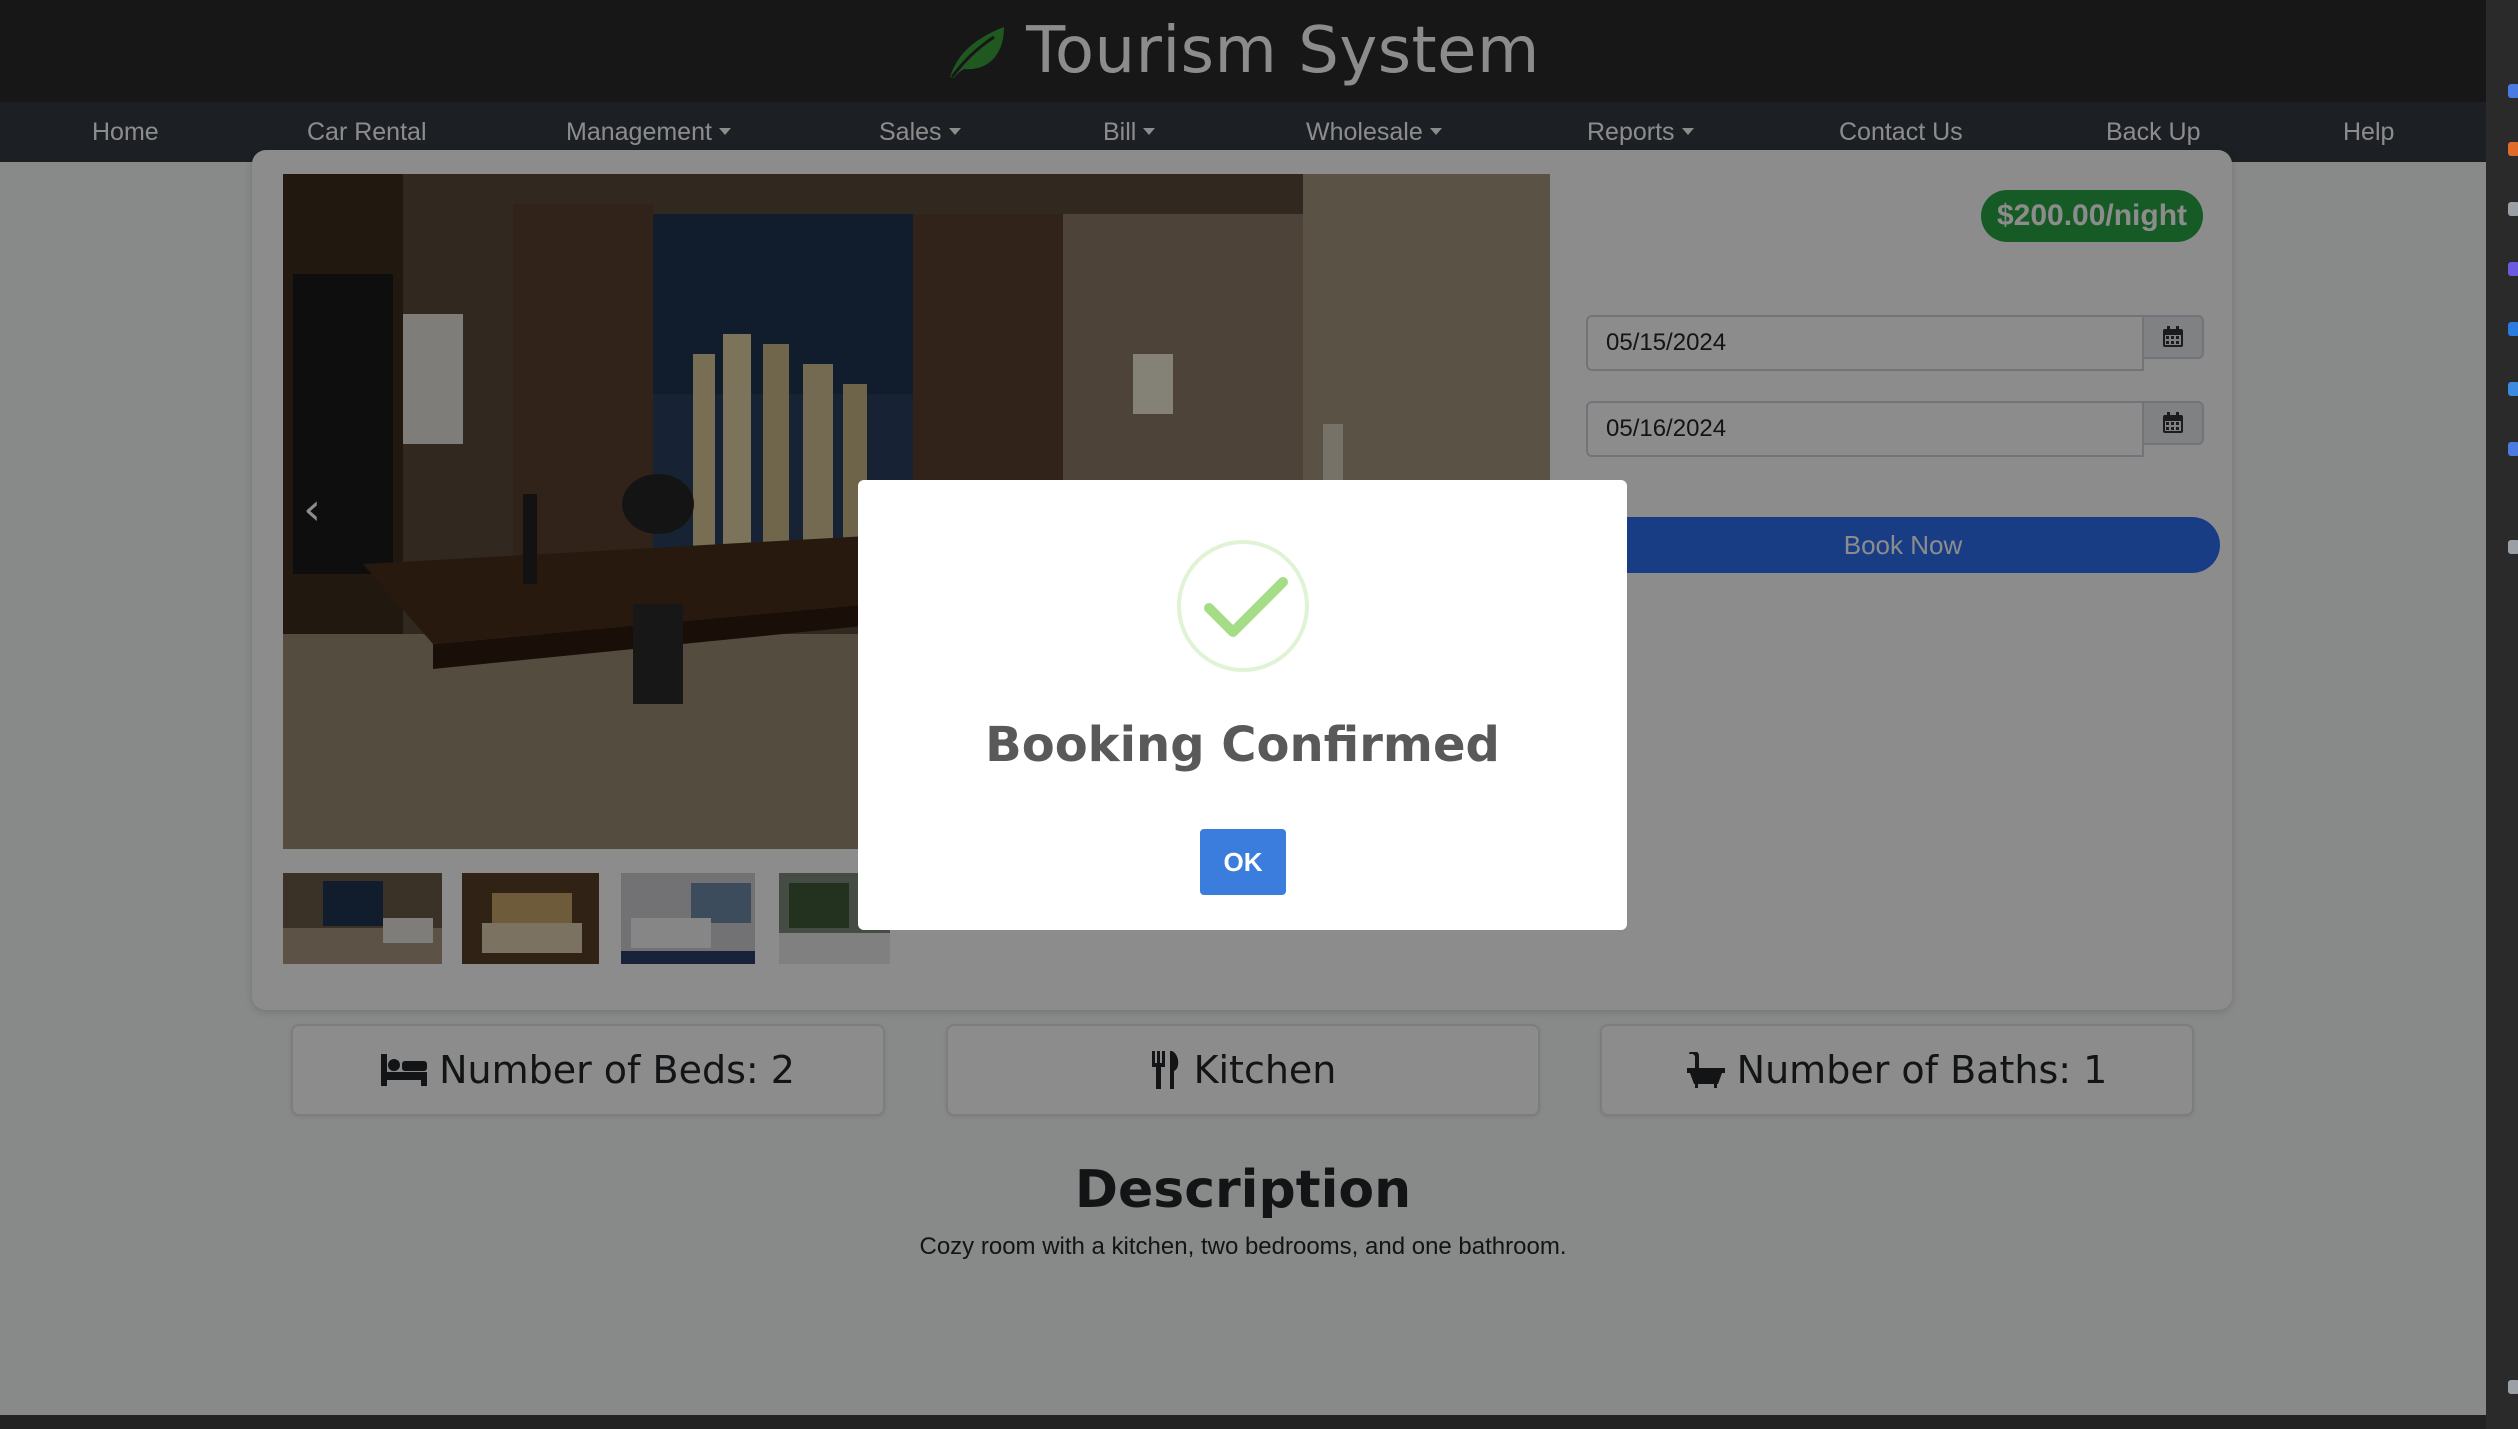 The width and height of the screenshot is (2518, 1429). What do you see at coordinates (1242, 745) in the screenshot?
I see `modal-title: Booking Confirmed` at bounding box center [1242, 745].